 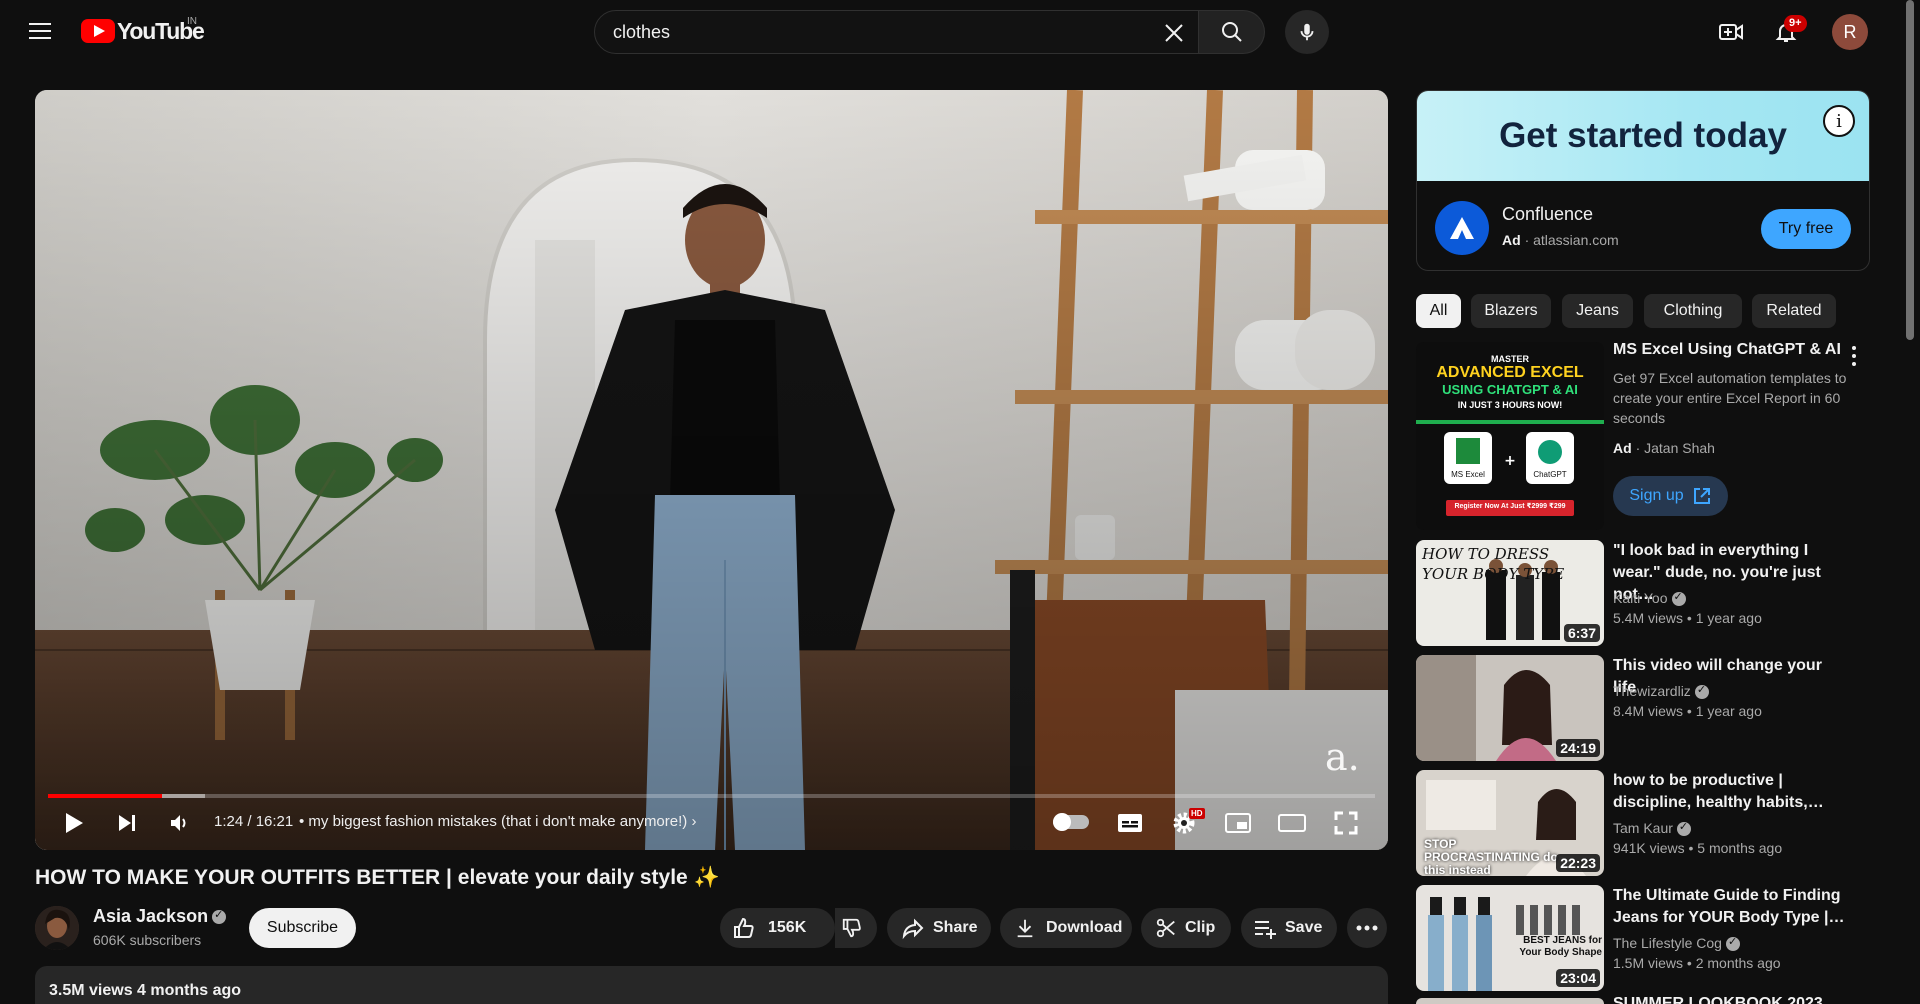 I want to click on clear-search-icon, so click(x=1174, y=33).